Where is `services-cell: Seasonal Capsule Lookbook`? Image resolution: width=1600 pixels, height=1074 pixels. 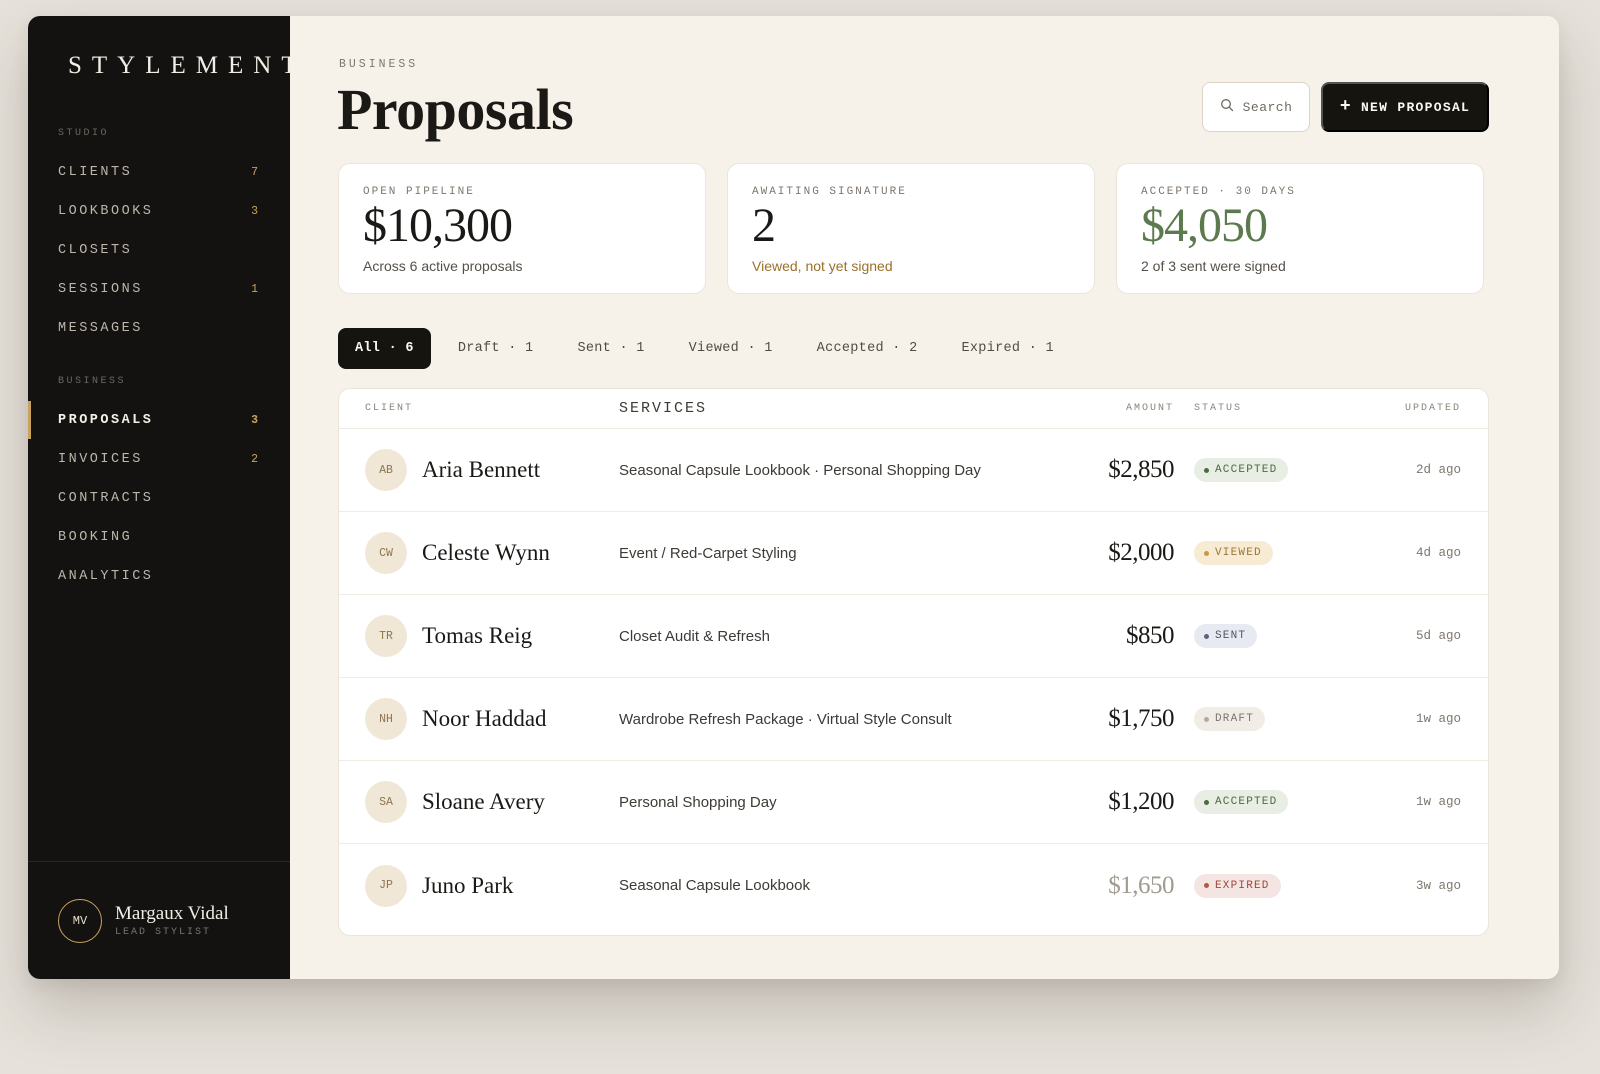 services-cell: Seasonal Capsule Lookbook is located at coordinates (714, 885).